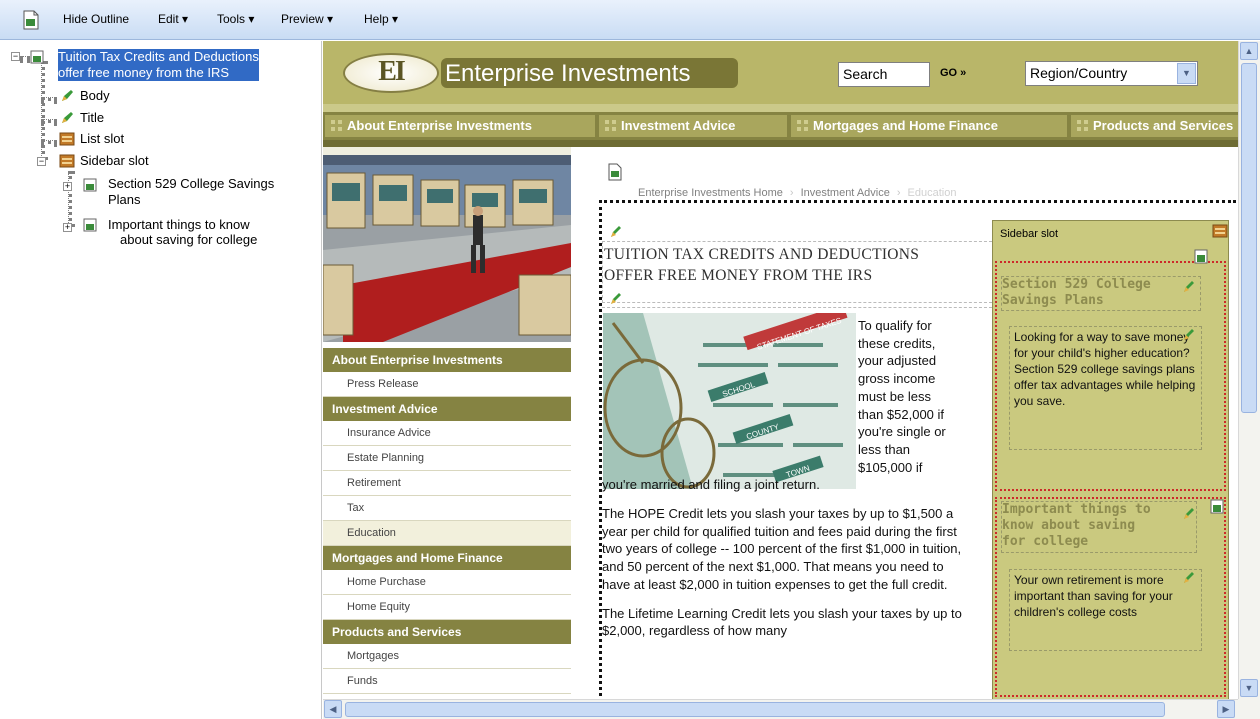 The width and height of the screenshot is (1260, 719). Describe the element at coordinates (447, 508) in the screenshot. I see `side-nav-item: Tax` at that location.